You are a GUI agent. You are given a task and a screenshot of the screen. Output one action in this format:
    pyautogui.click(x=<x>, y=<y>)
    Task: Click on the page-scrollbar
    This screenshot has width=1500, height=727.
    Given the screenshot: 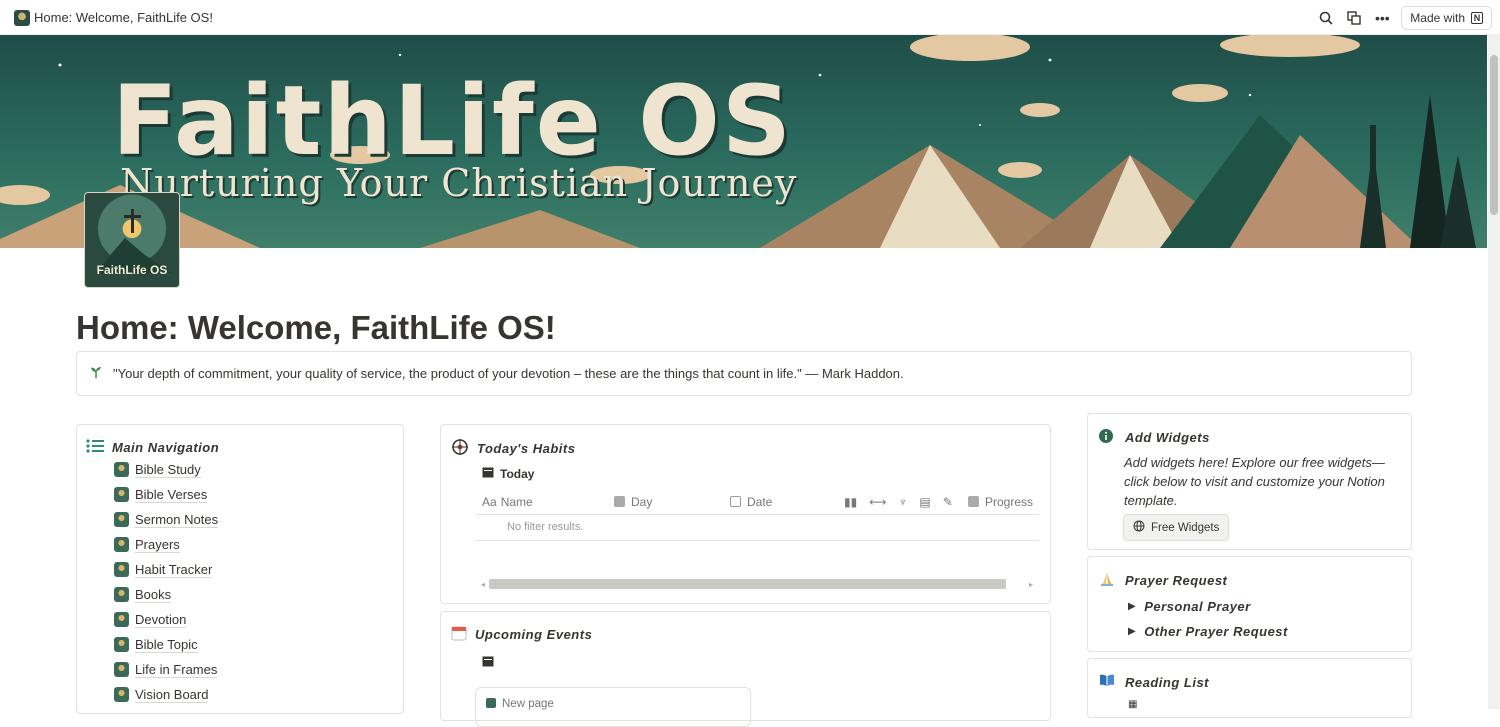 What is the action you would take?
    pyautogui.click(x=1494, y=372)
    